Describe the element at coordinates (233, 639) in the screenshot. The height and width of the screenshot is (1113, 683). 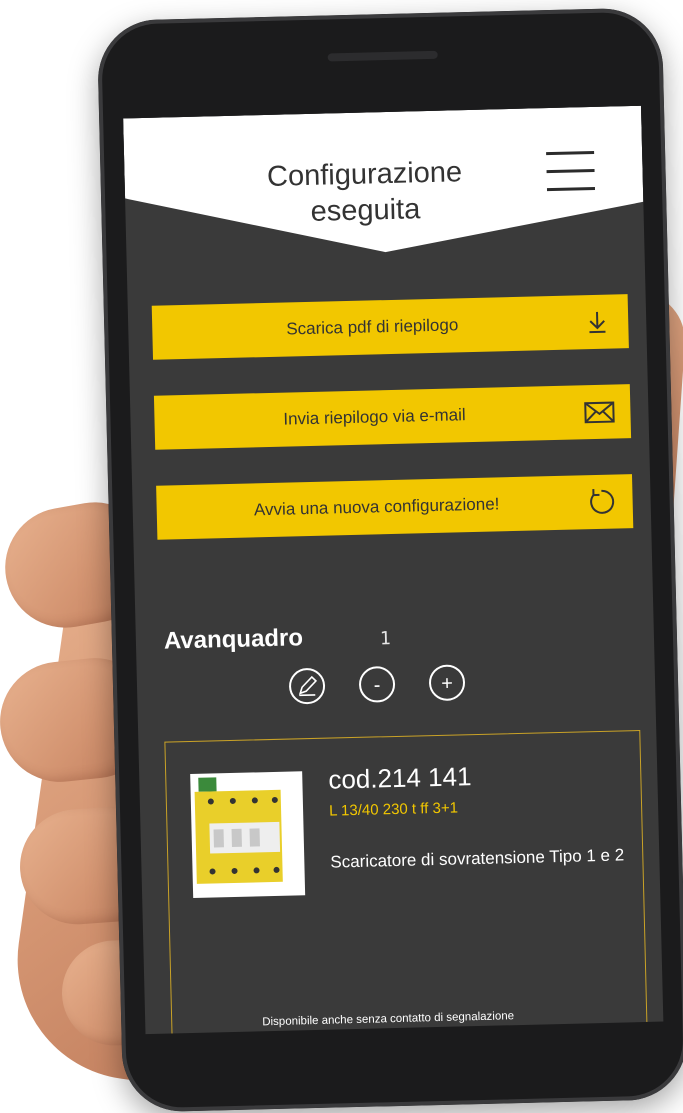
I see `section-title: Avanquadro` at that location.